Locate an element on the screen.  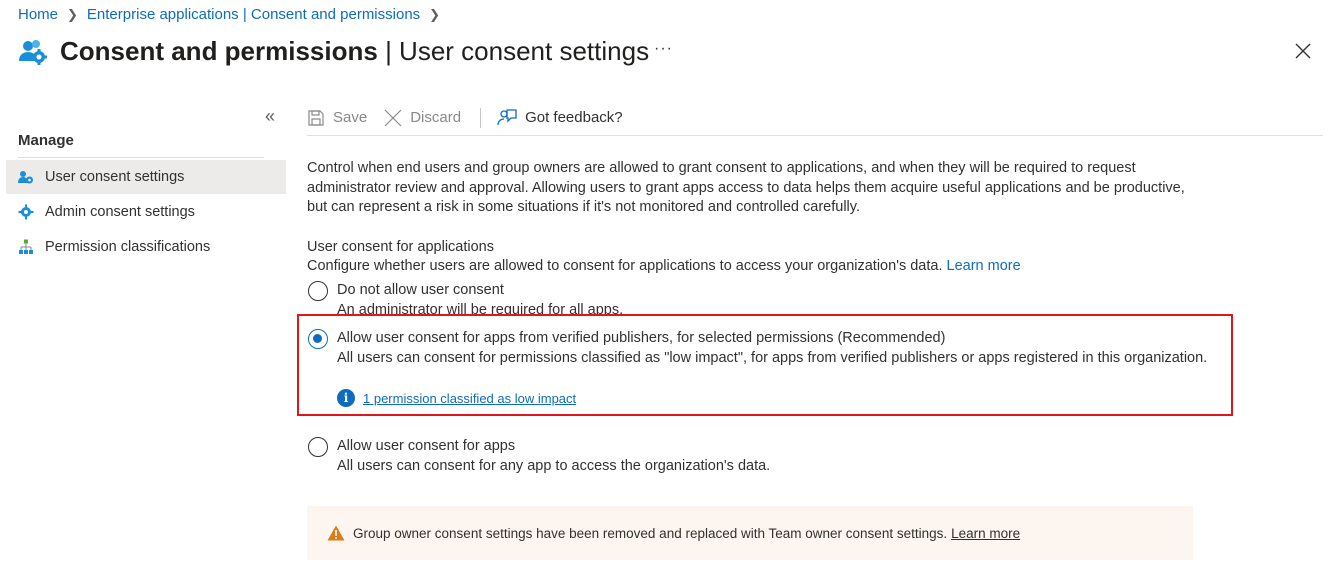
feedback-label: Got feedback? is located at coordinates (574, 117).